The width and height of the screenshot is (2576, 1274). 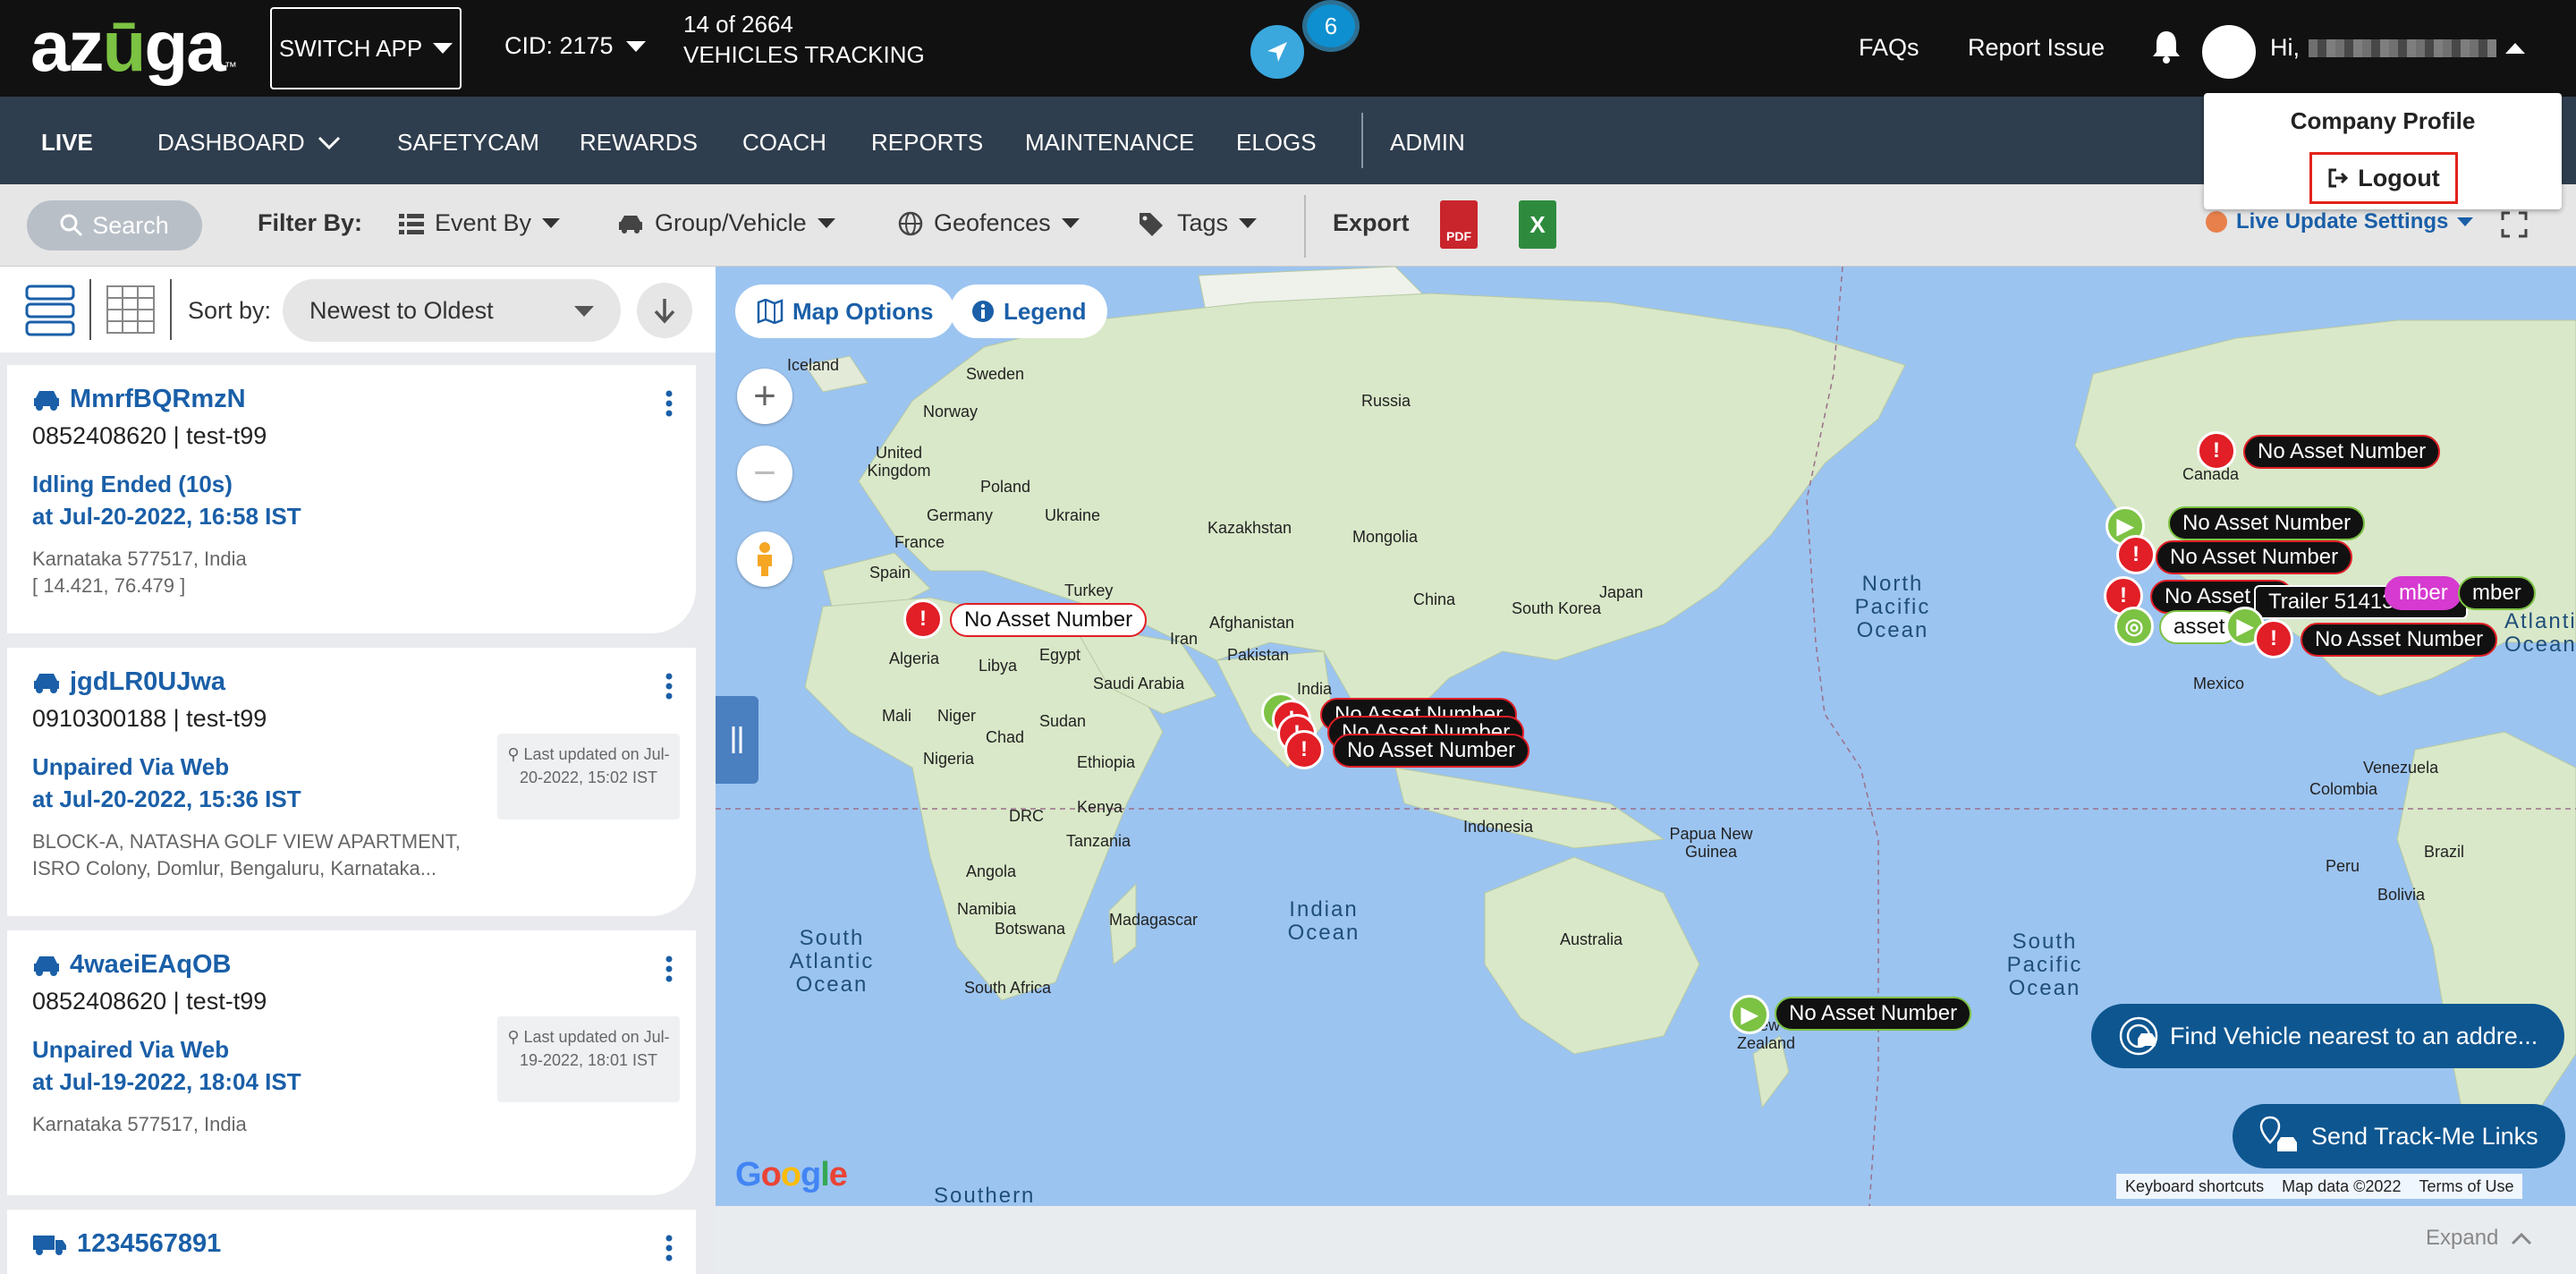 I want to click on menu-maintenance: MAINTENANCE, so click(x=1109, y=143).